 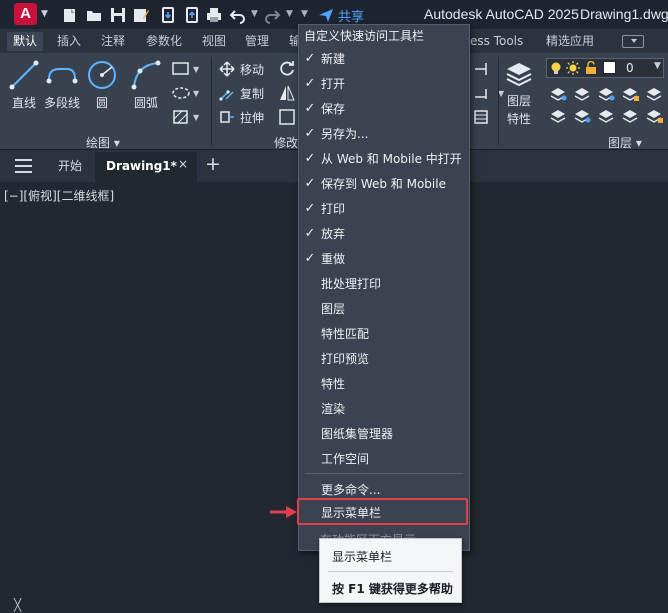 What do you see at coordinates (518, 119) in the screenshot?
I see `properties-label: 特性` at bounding box center [518, 119].